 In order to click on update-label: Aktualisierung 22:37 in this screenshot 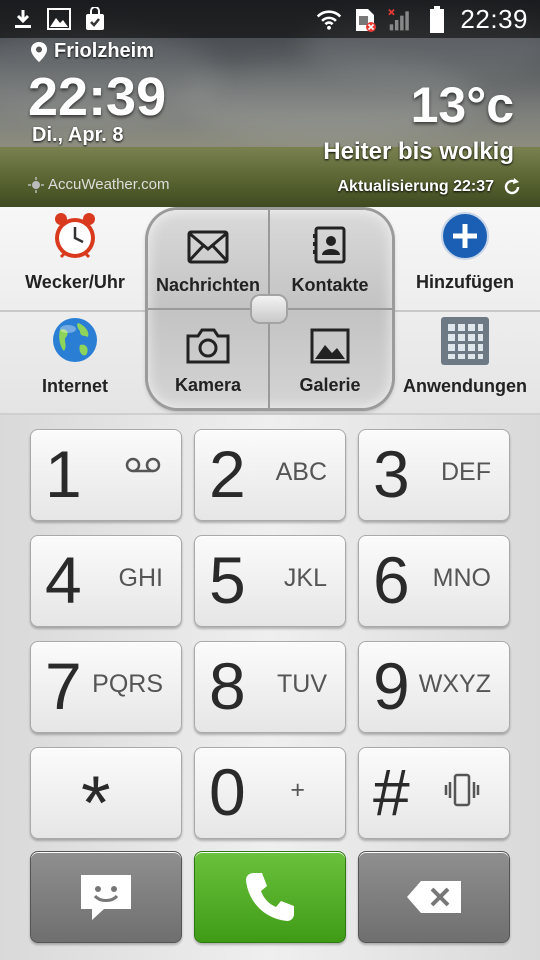, I will do `click(416, 186)`.